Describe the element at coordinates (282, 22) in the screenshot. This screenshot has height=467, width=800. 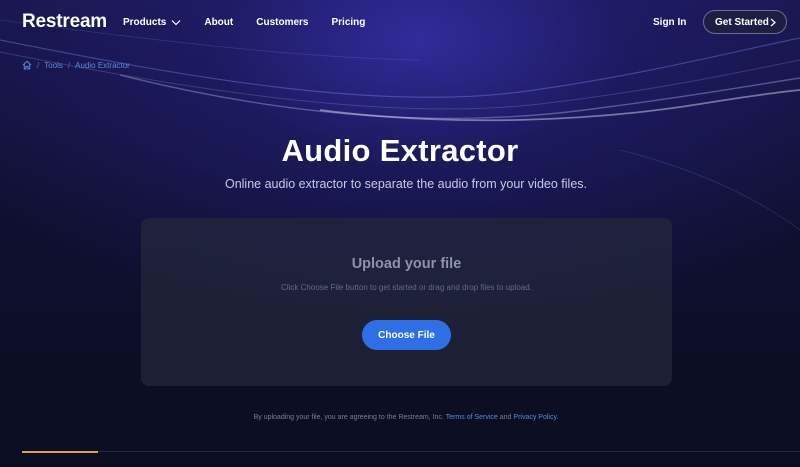
I see `menu-item-customers: Customers` at that location.